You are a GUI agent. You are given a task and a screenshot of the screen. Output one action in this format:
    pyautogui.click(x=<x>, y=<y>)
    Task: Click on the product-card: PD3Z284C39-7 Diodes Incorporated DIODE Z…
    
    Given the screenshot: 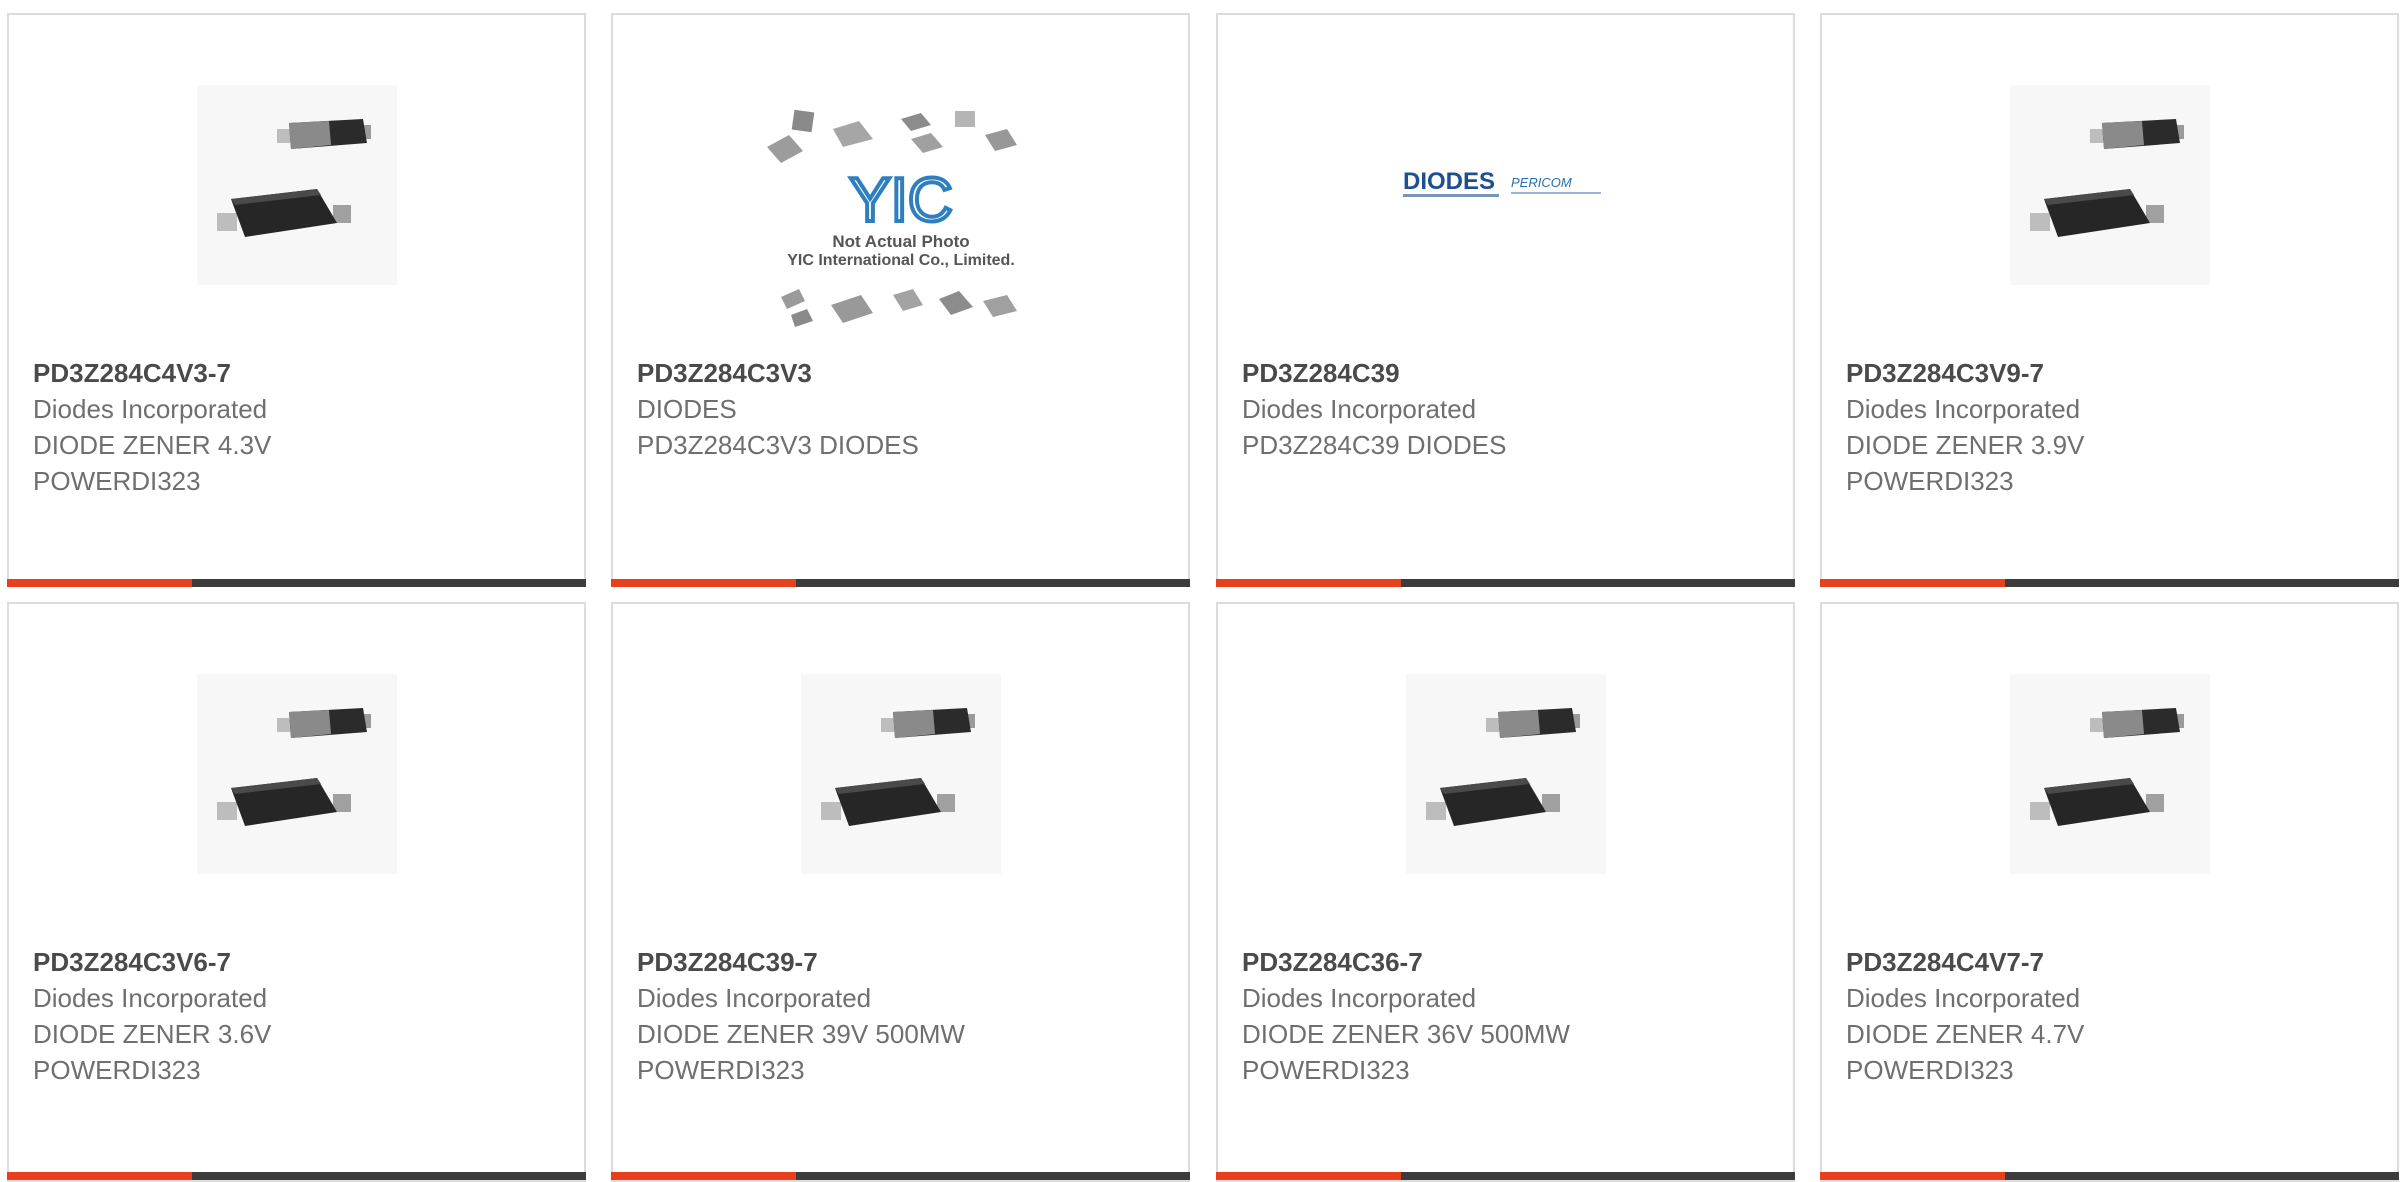 What is the action you would take?
    pyautogui.click(x=900, y=892)
    